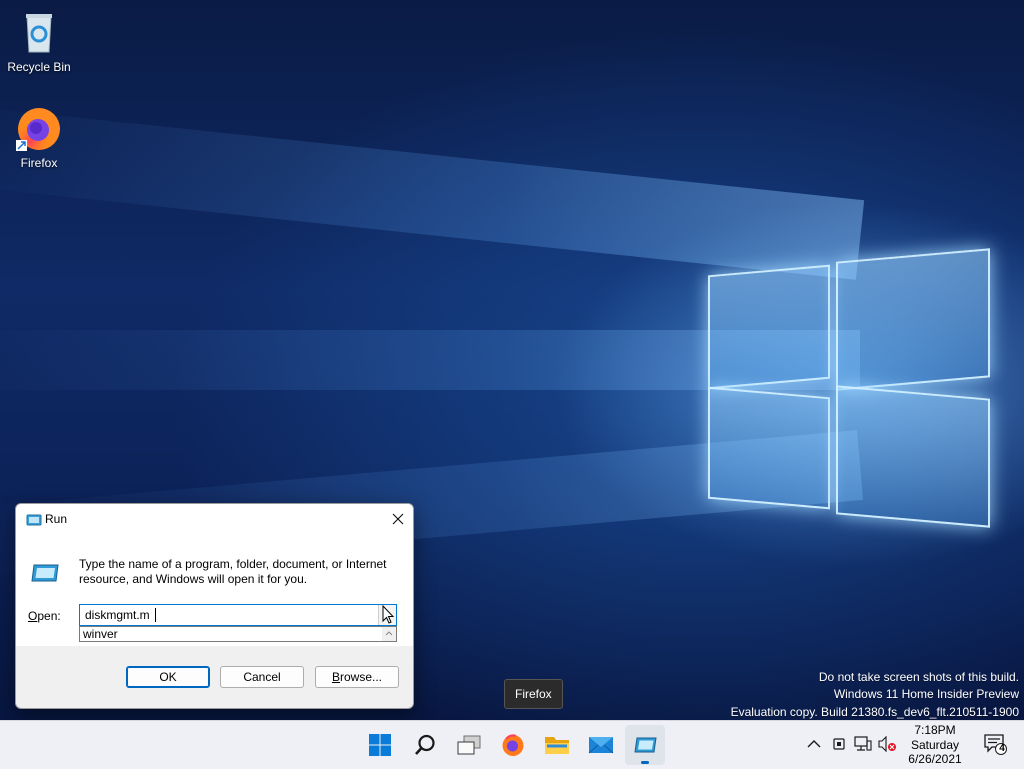  I want to click on autocomplete-item: winver, so click(100, 634).